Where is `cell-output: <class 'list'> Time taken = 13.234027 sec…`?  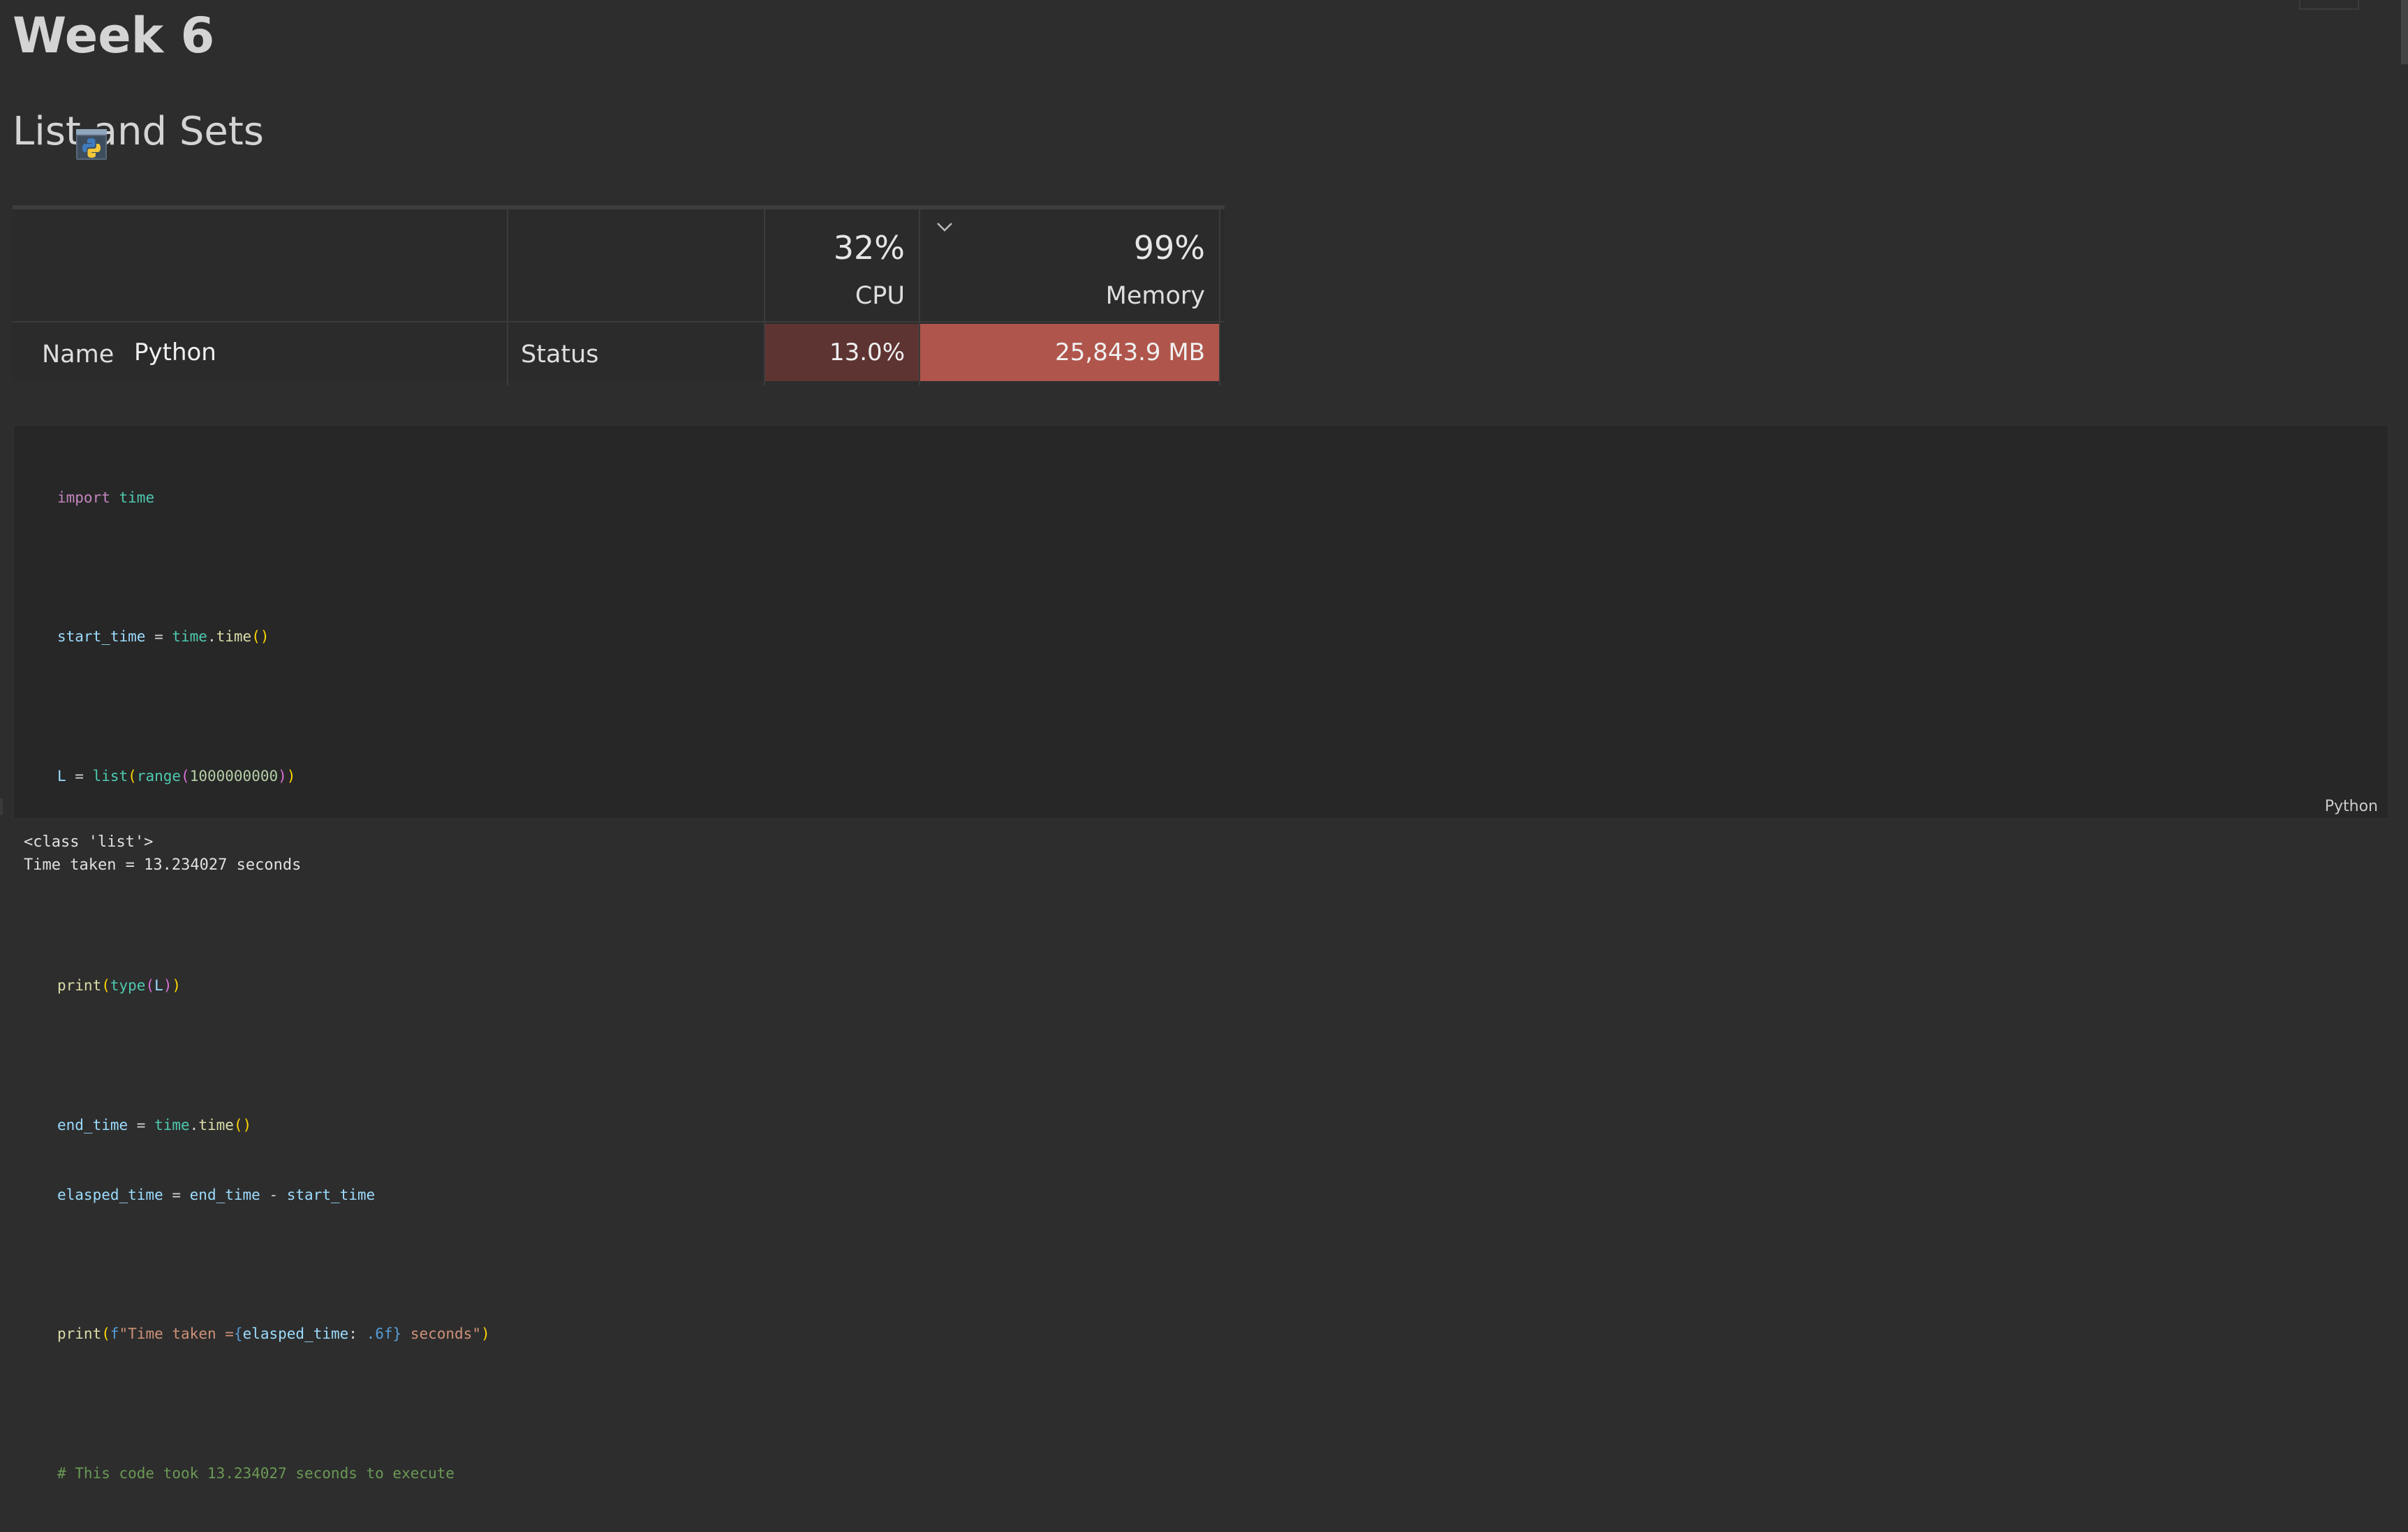
cell-output: <class 'list'> Time taken = 13.234027 sec… is located at coordinates (163, 854).